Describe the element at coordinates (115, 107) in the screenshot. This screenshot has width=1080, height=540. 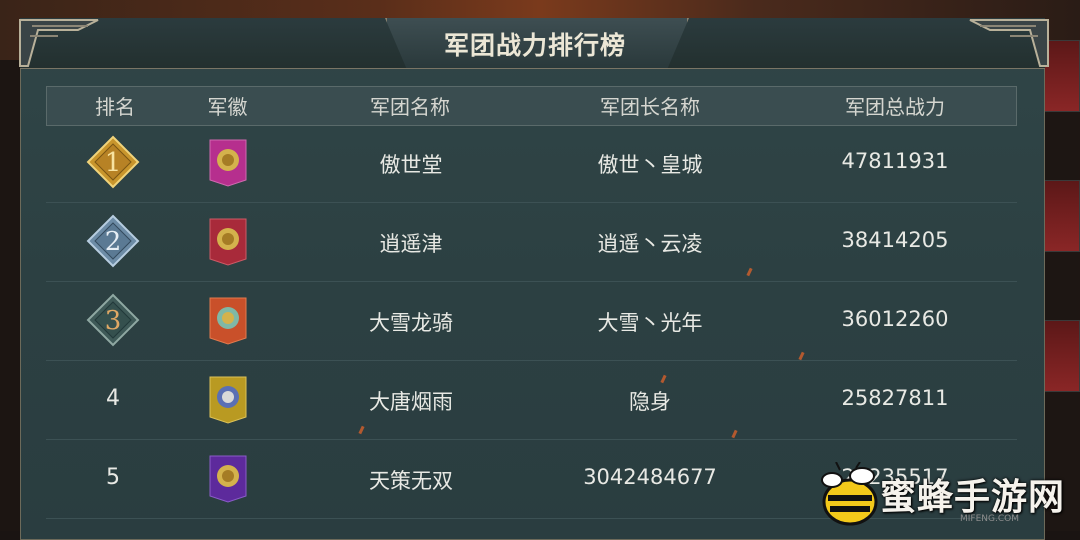
I see `header-rank: 排名` at that location.